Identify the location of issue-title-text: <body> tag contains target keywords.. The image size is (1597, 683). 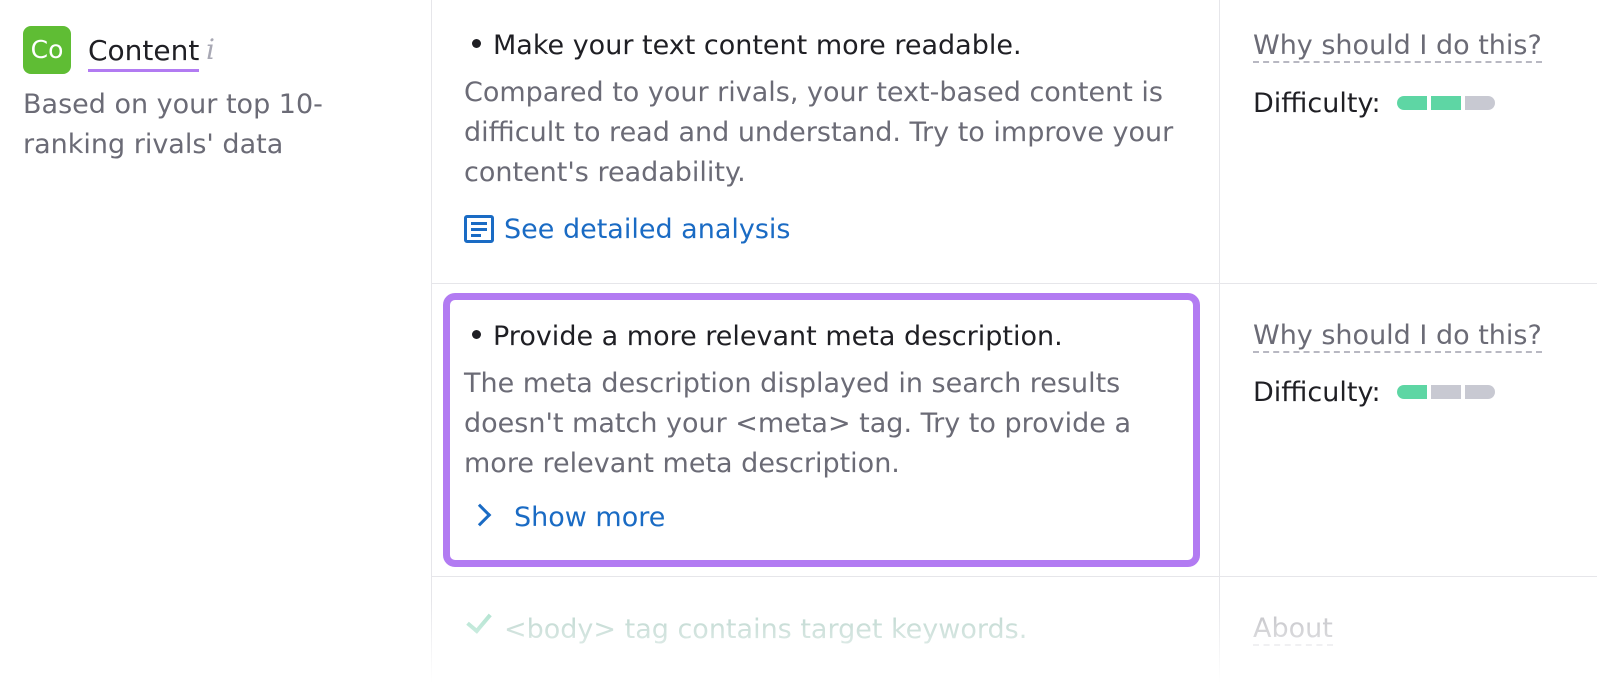
(766, 629).